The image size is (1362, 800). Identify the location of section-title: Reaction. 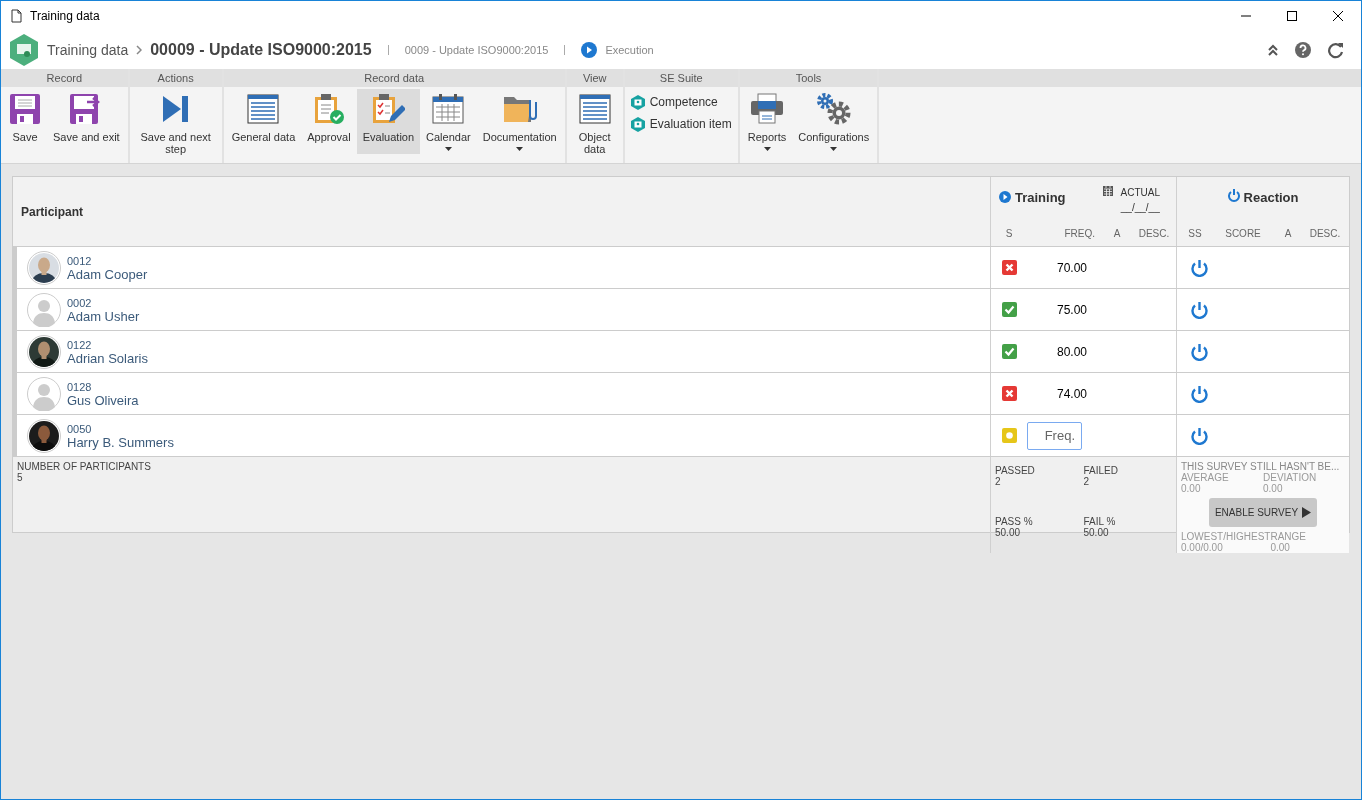
(1271, 198).